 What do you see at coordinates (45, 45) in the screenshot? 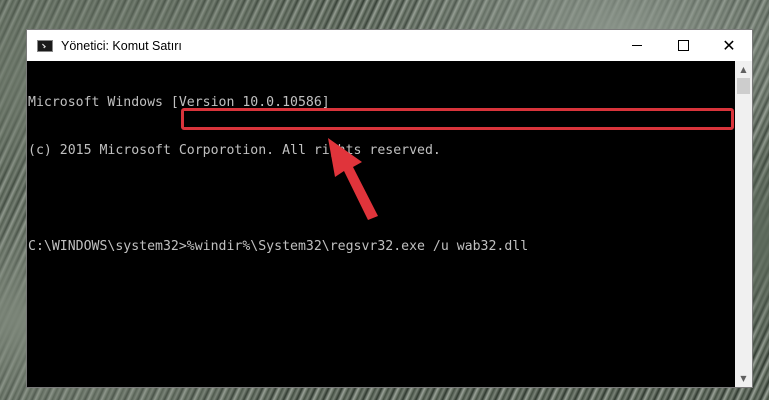
I see `console-app-icon` at bounding box center [45, 45].